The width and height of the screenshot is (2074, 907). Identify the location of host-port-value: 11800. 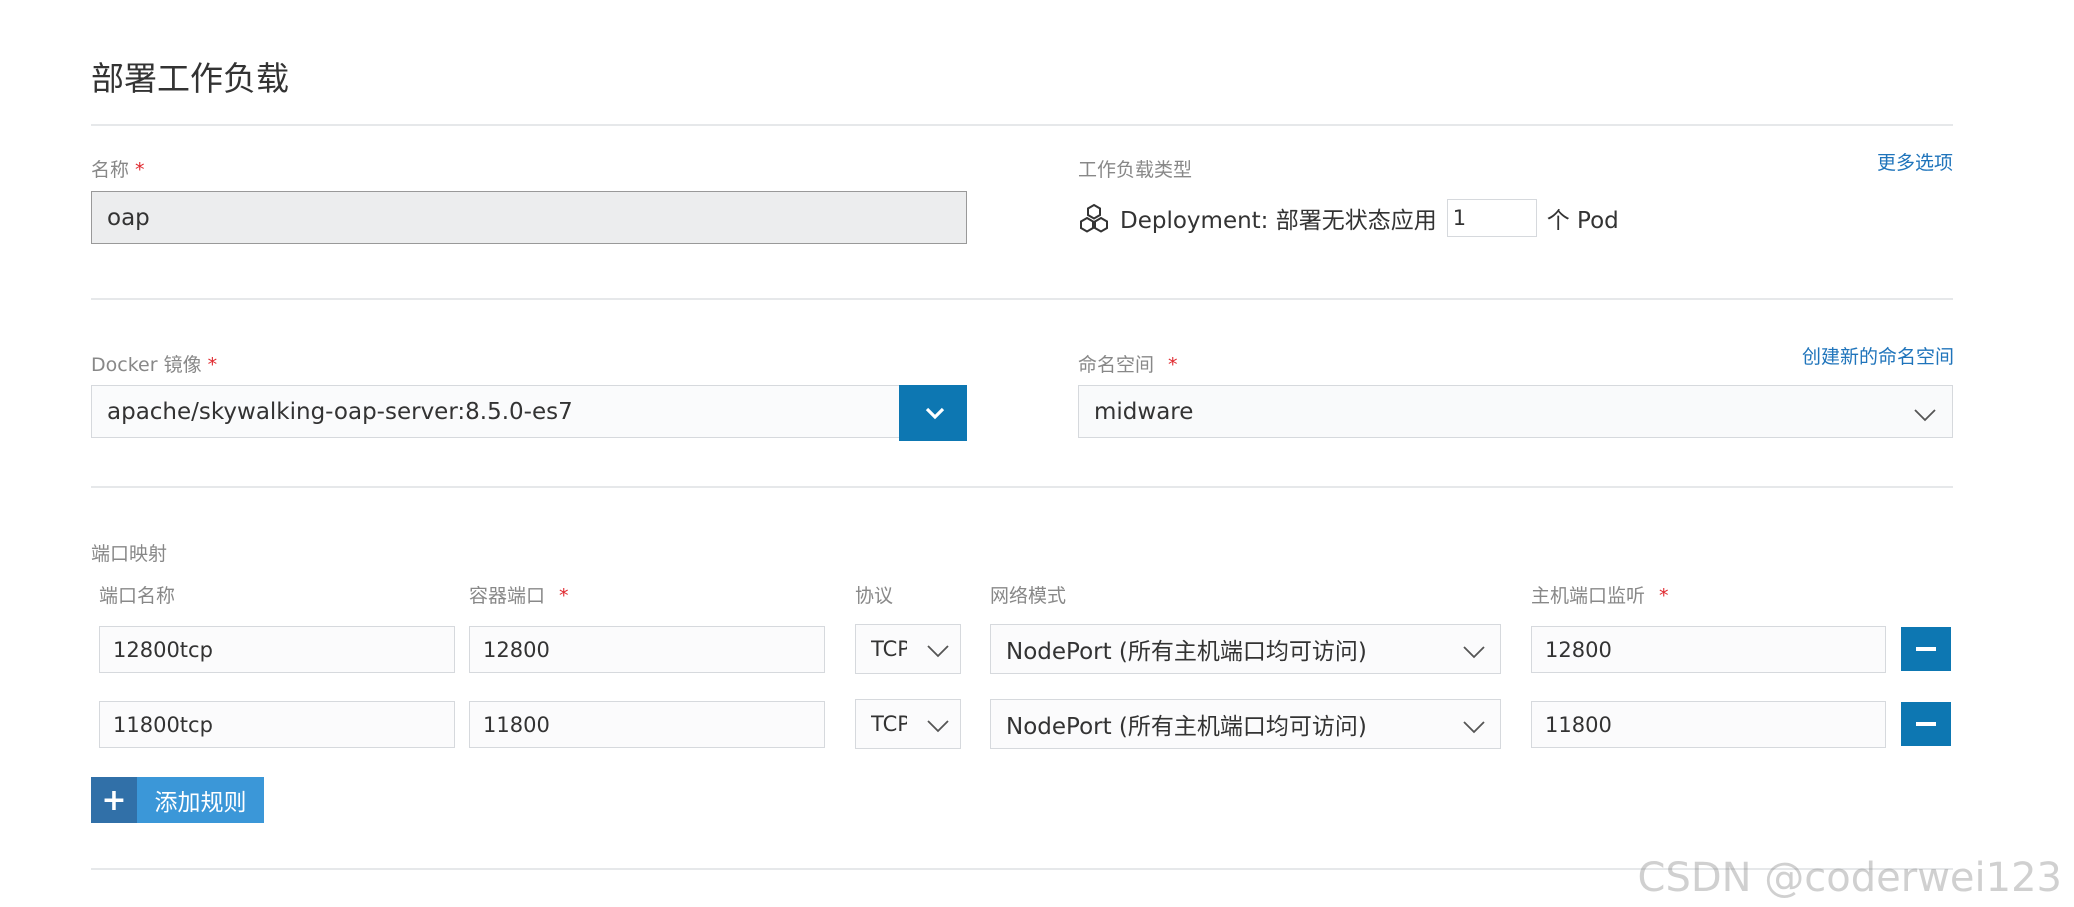
(1578, 724).